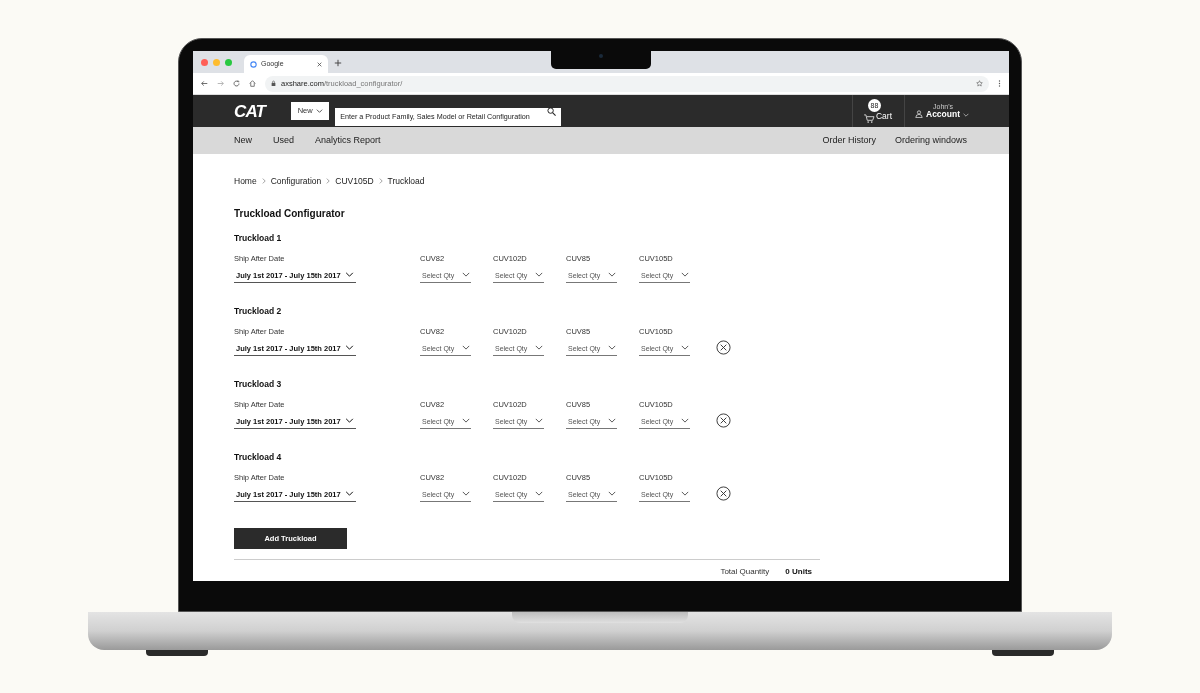 The image size is (1200, 693). What do you see at coordinates (258, 457) in the screenshot?
I see `truckload-title: Truckload 4` at bounding box center [258, 457].